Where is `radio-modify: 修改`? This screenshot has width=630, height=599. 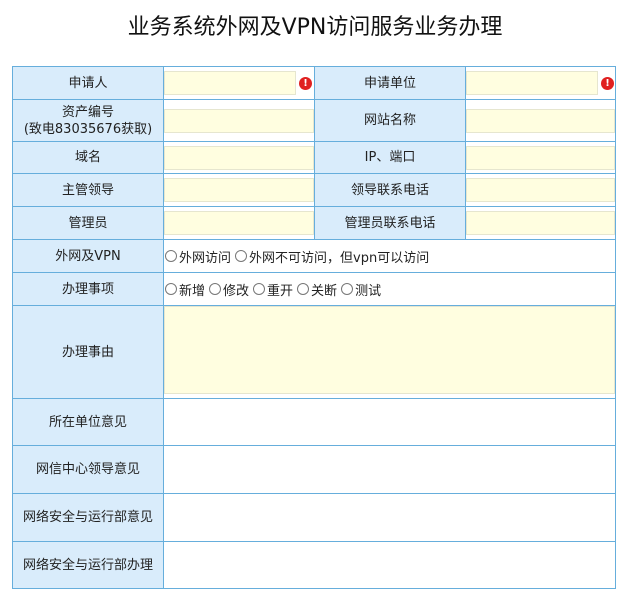
radio-modify: 修改 is located at coordinates (229, 289).